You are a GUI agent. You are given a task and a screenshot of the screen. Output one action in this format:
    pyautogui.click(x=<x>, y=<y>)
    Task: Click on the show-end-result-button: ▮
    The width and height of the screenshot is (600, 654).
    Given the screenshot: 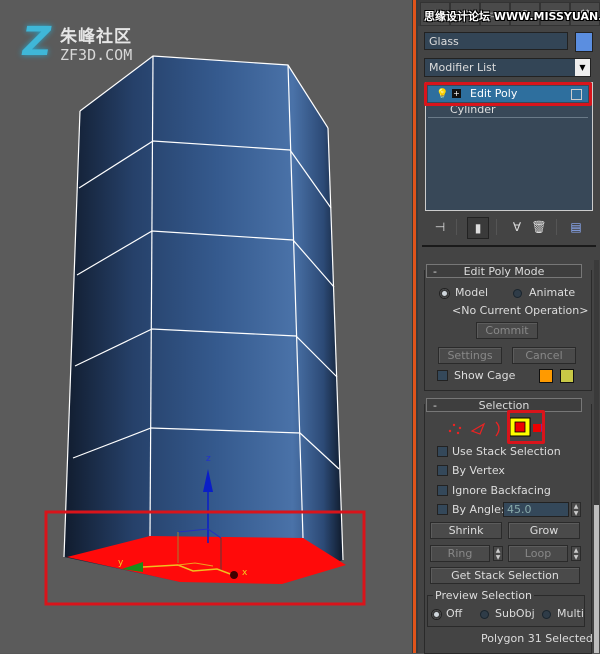 What is the action you would take?
    pyautogui.click(x=478, y=228)
    